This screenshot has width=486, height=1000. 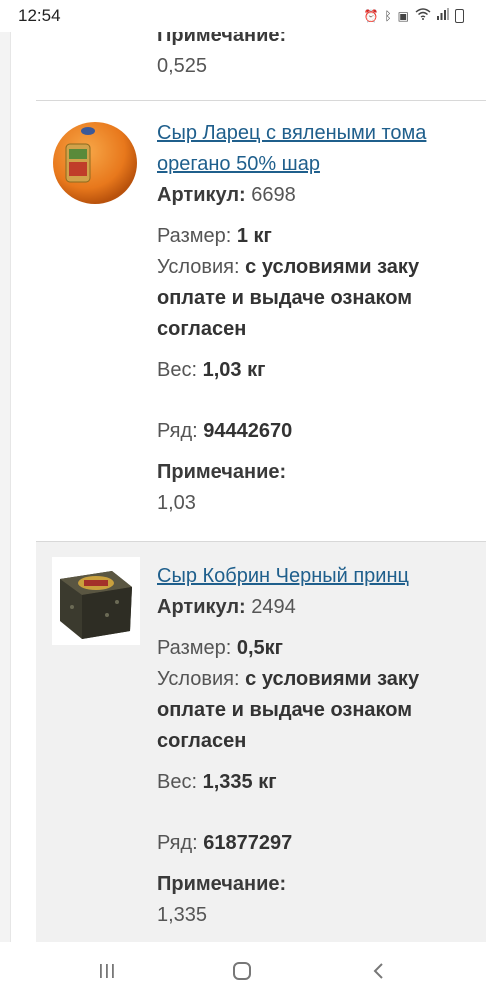 I want to click on note-value: 0,525, so click(x=182, y=66).